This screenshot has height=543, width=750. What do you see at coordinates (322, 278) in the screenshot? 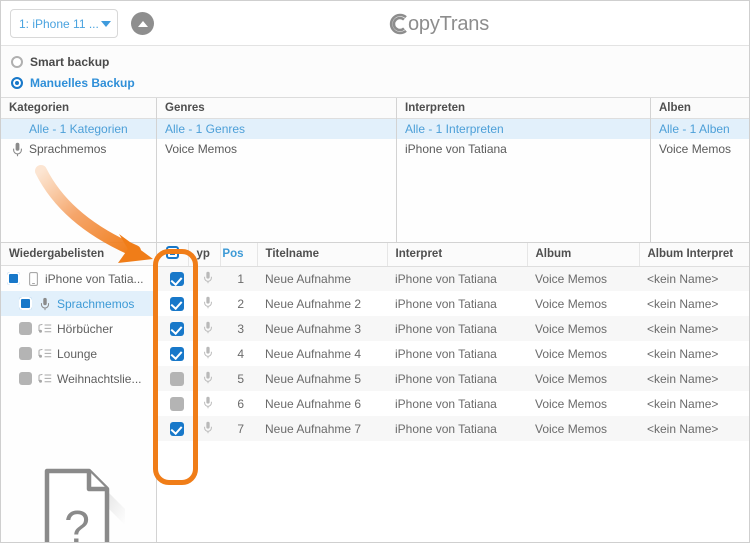
I see `row-title-cell: Neue Aufnahme` at bounding box center [322, 278].